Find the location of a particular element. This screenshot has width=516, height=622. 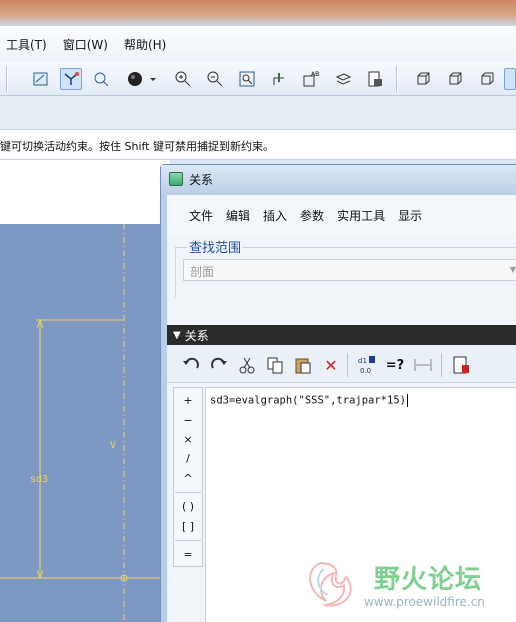

collapse-triangle-icon: ▼ is located at coordinates (177, 335).